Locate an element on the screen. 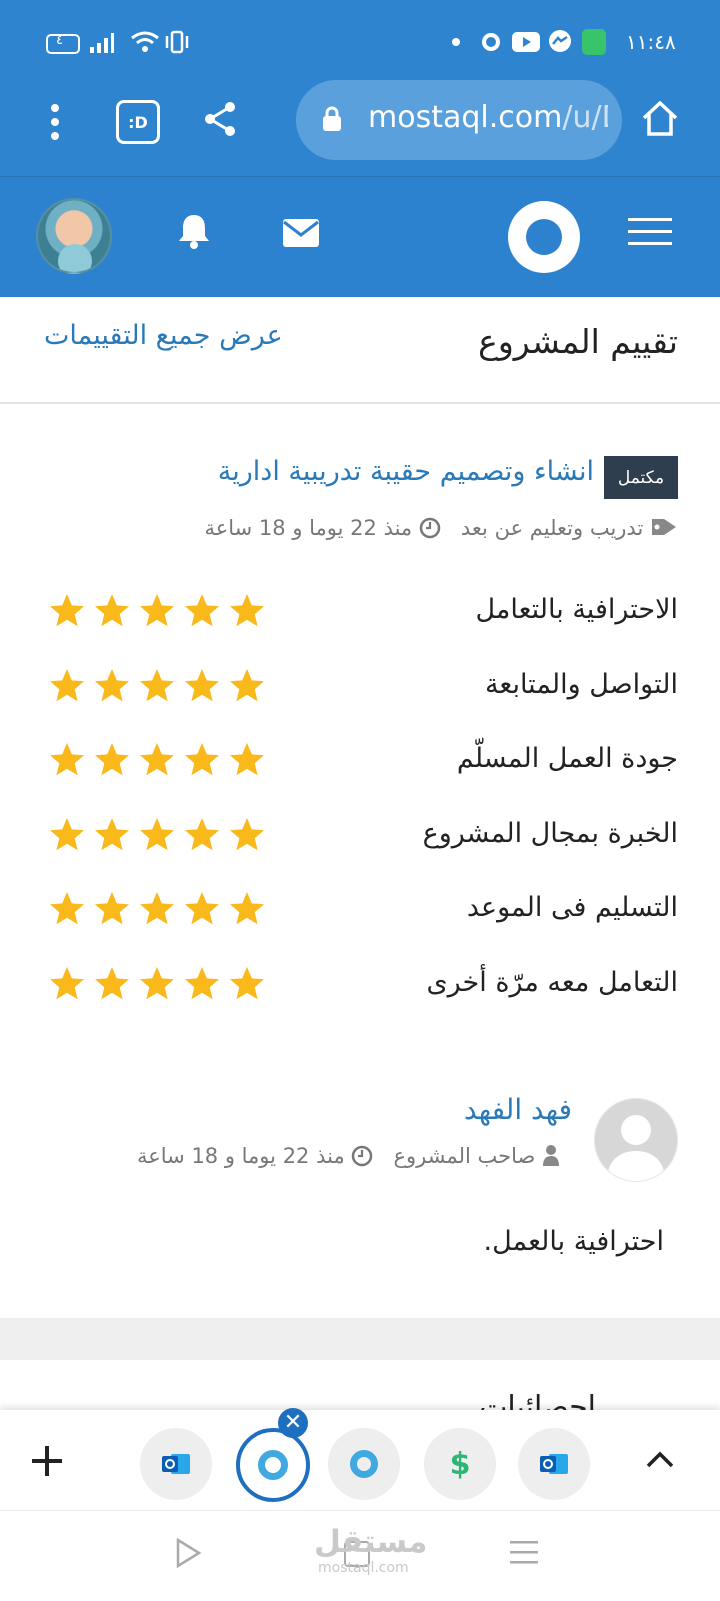 The width and height of the screenshot is (720, 1601). back-triangle-icon is located at coordinates (188, 1553).